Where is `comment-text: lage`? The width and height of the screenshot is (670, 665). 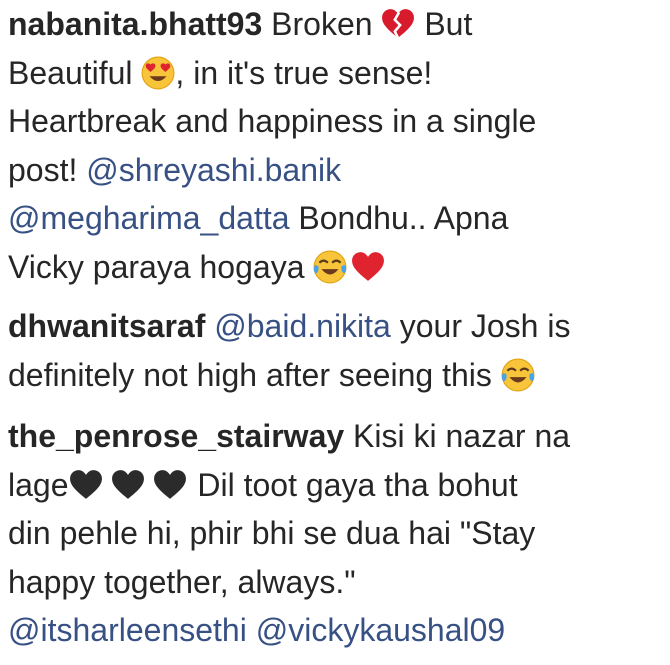 comment-text: lage is located at coordinates (38, 484).